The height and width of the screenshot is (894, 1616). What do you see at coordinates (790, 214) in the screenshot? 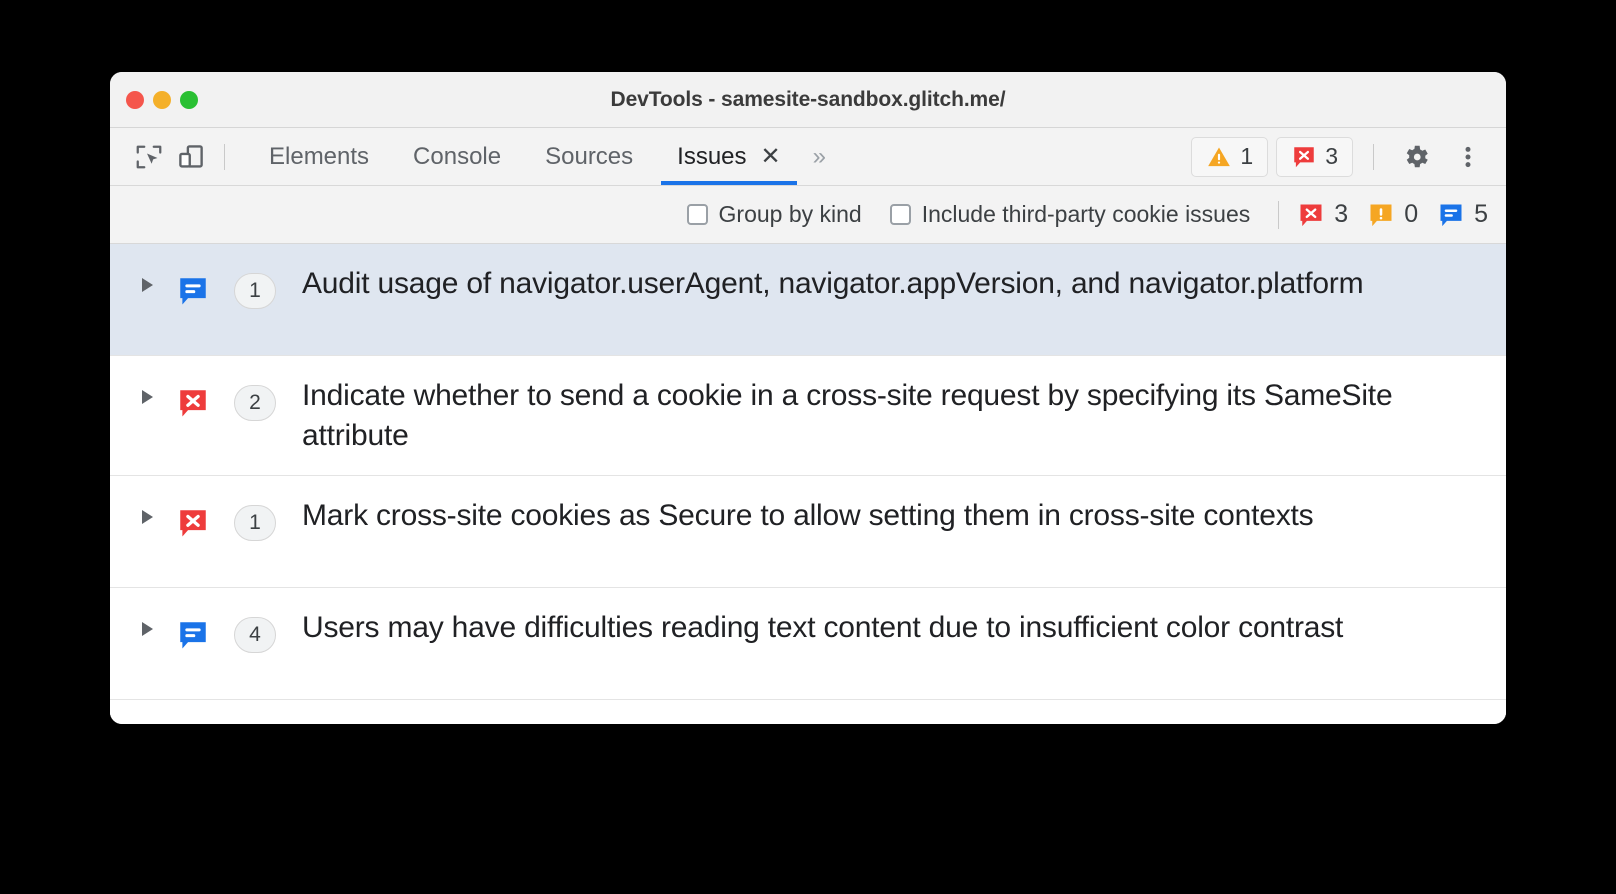
I see `group-by-kind-label: Group by kind` at bounding box center [790, 214].